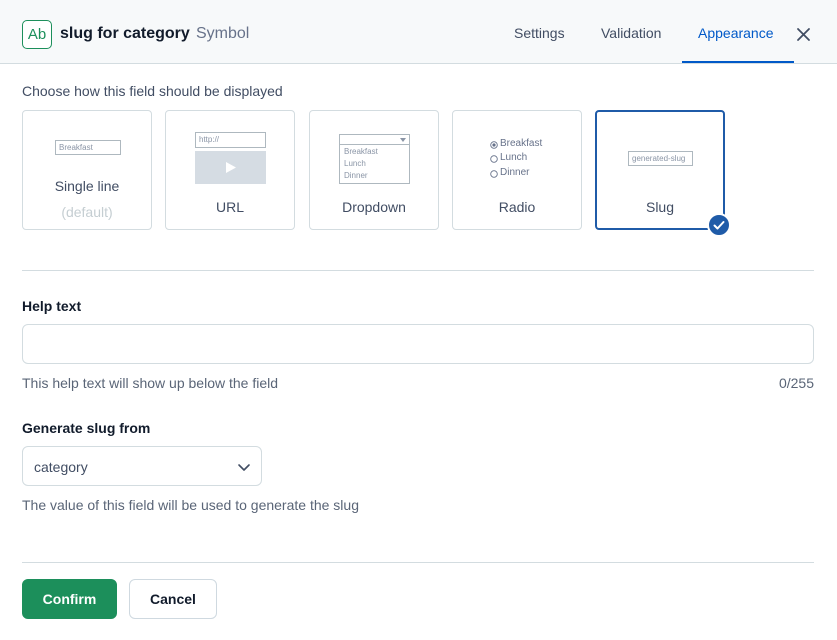 Image resolution: width=837 pixels, height=640 pixels. I want to click on tab-appearance: Appearance, so click(736, 33).